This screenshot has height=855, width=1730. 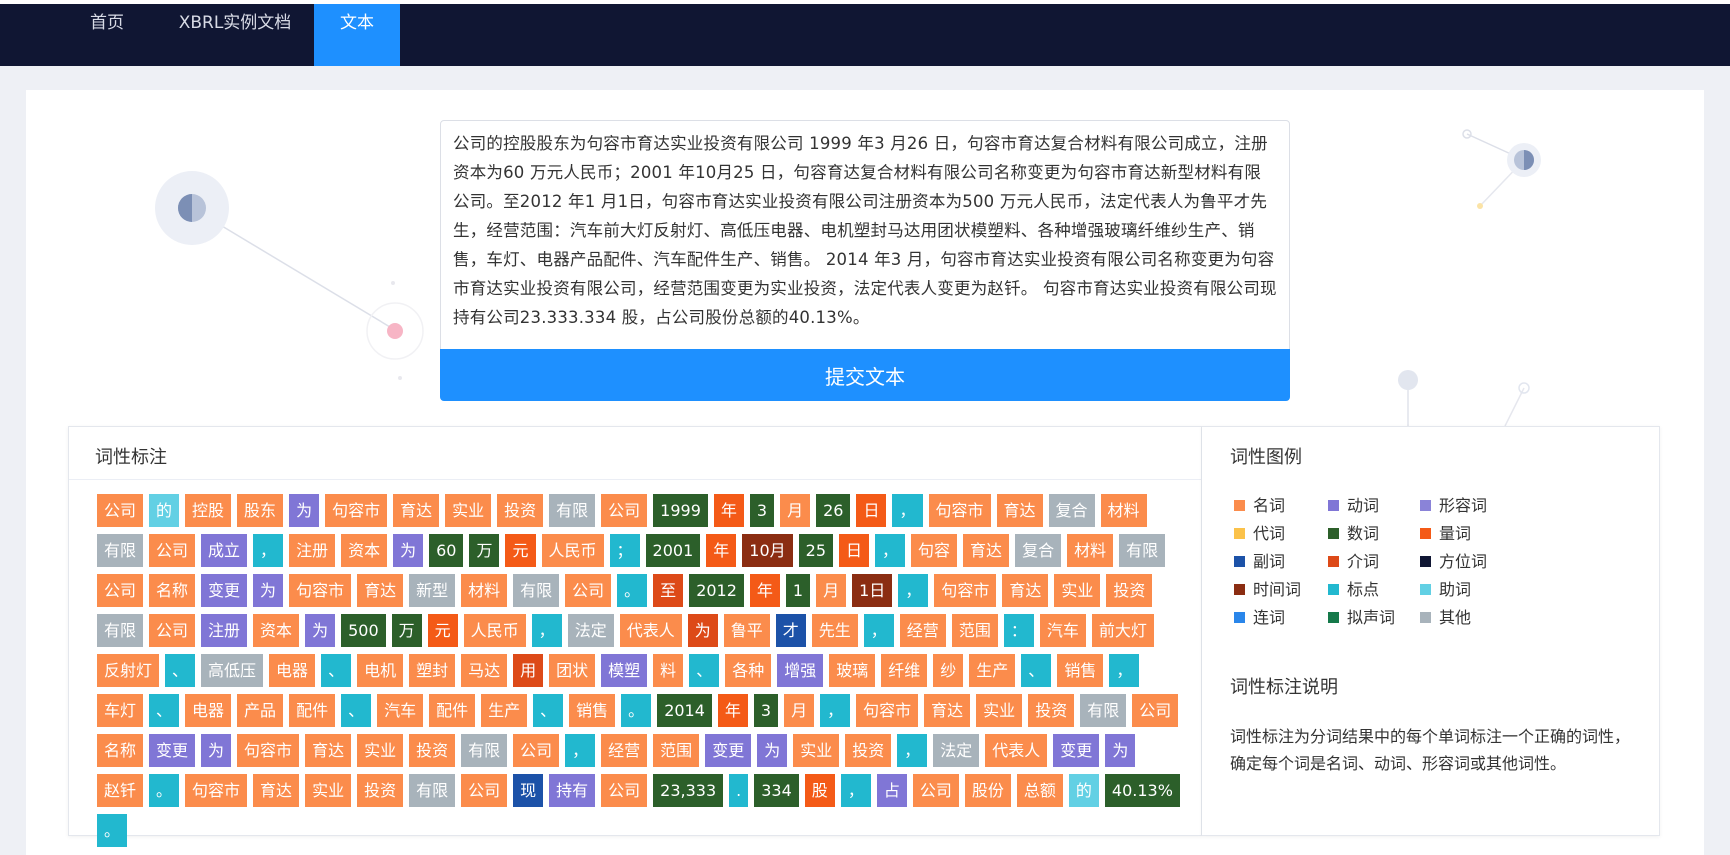 What do you see at coordinates (1039, 790) in the screenshot?
I see `pos-token: 总额` at bounding box center [1039, 790].